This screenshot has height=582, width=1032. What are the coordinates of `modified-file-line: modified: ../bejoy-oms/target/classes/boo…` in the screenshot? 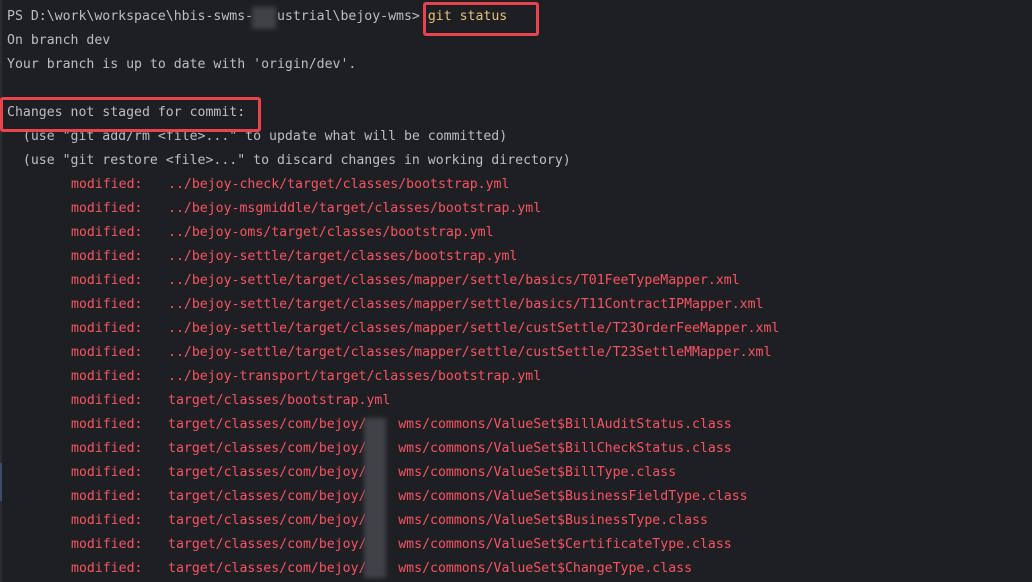 It's located at (282, 233).